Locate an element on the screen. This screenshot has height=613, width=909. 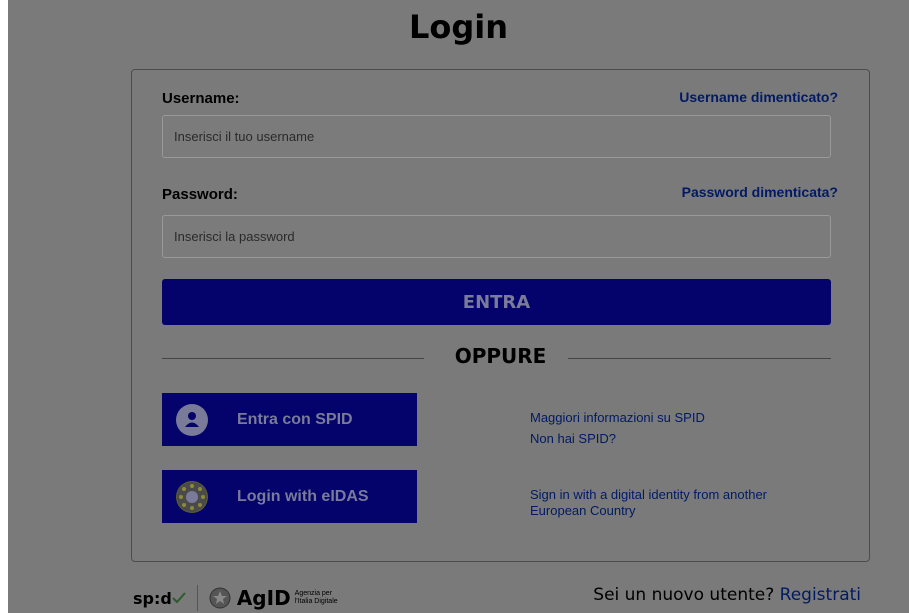
agid-logo-text: AgID is located at coordinates (263, 598).